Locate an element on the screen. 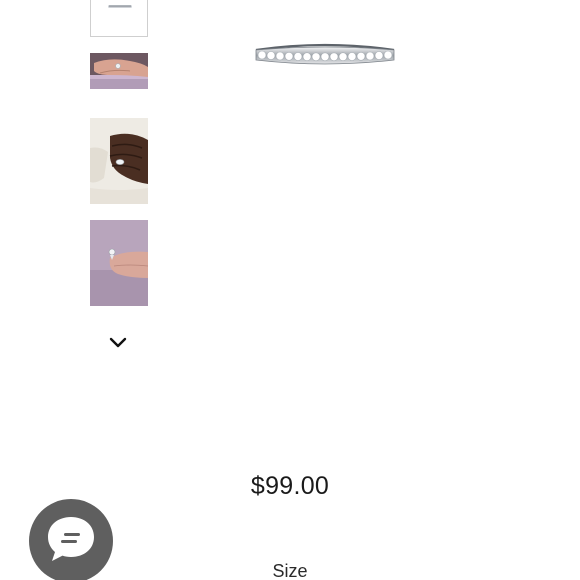  chat-bubble-icon is located at coordinates (71, 539).